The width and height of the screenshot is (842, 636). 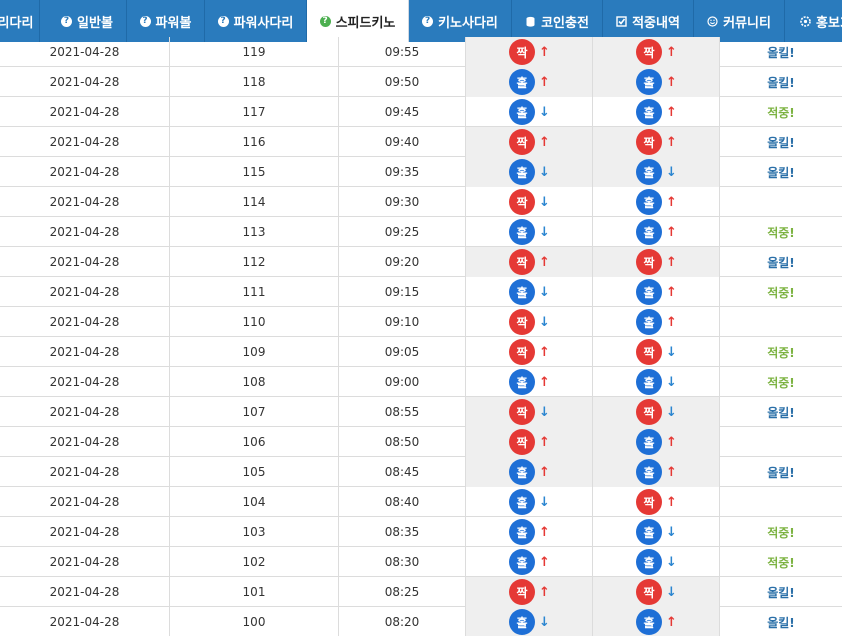 I want to click on result-cell-1: 짝 ↑, so click(x=529, y=592).